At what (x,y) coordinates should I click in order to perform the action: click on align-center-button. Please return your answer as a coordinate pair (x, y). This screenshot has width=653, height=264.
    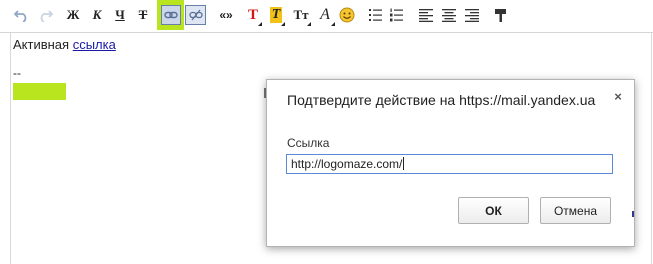
    Looking at the image, I should click on (449, 15).